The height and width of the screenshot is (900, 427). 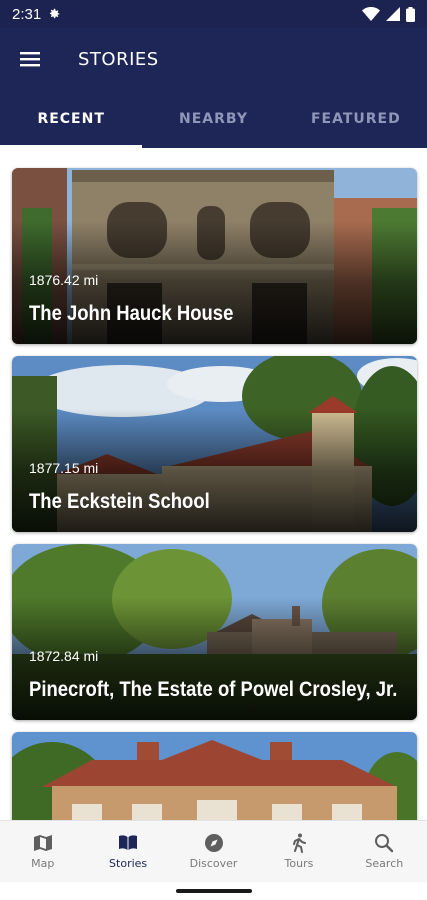 I want to click on nav-label: Discover, so click(x=213, y=863).